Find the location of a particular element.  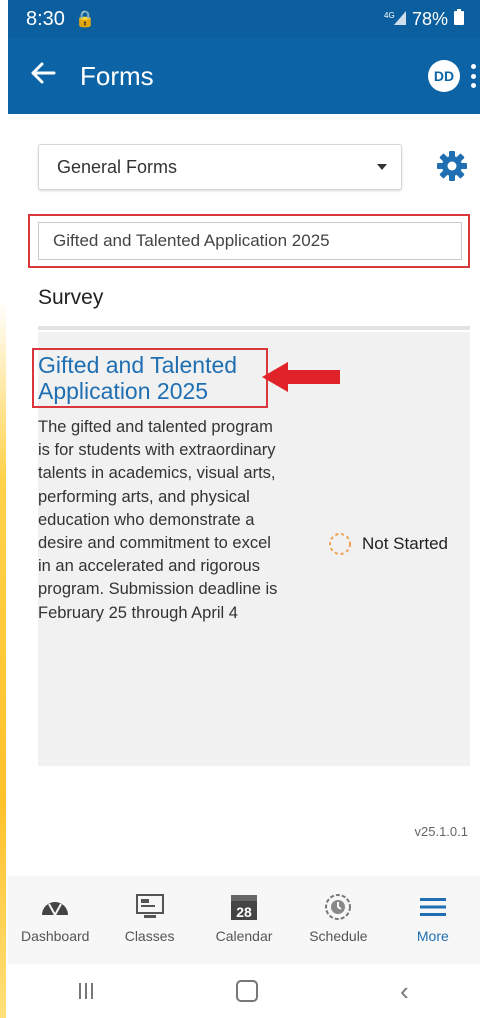

nav-item-calendar: 28 Calendar is located at coordinates (244, 920).